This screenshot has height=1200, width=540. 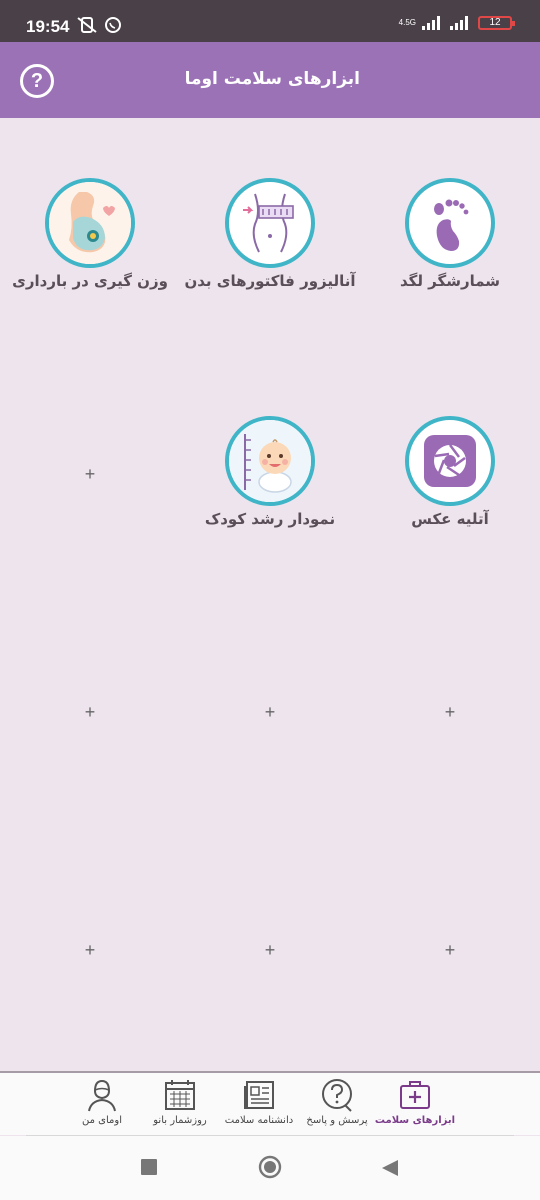 What do you see at coordinates (270, 21) in the screenshot?
I see `status-bar: 19:54 4.5G 12` at bounding box center [270, 21].